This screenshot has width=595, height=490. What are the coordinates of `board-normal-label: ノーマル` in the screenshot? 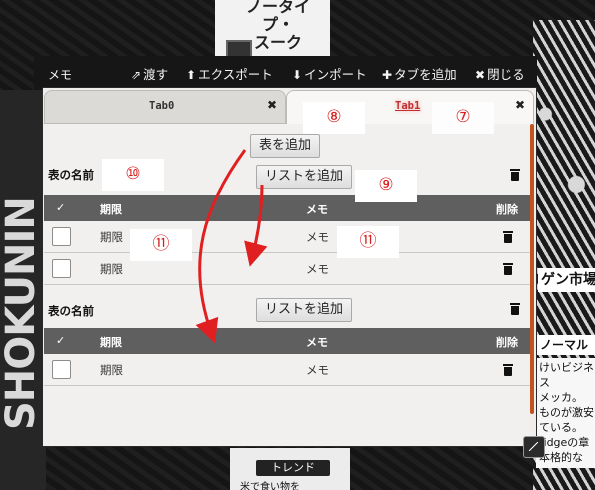 It's located at (565, 345).